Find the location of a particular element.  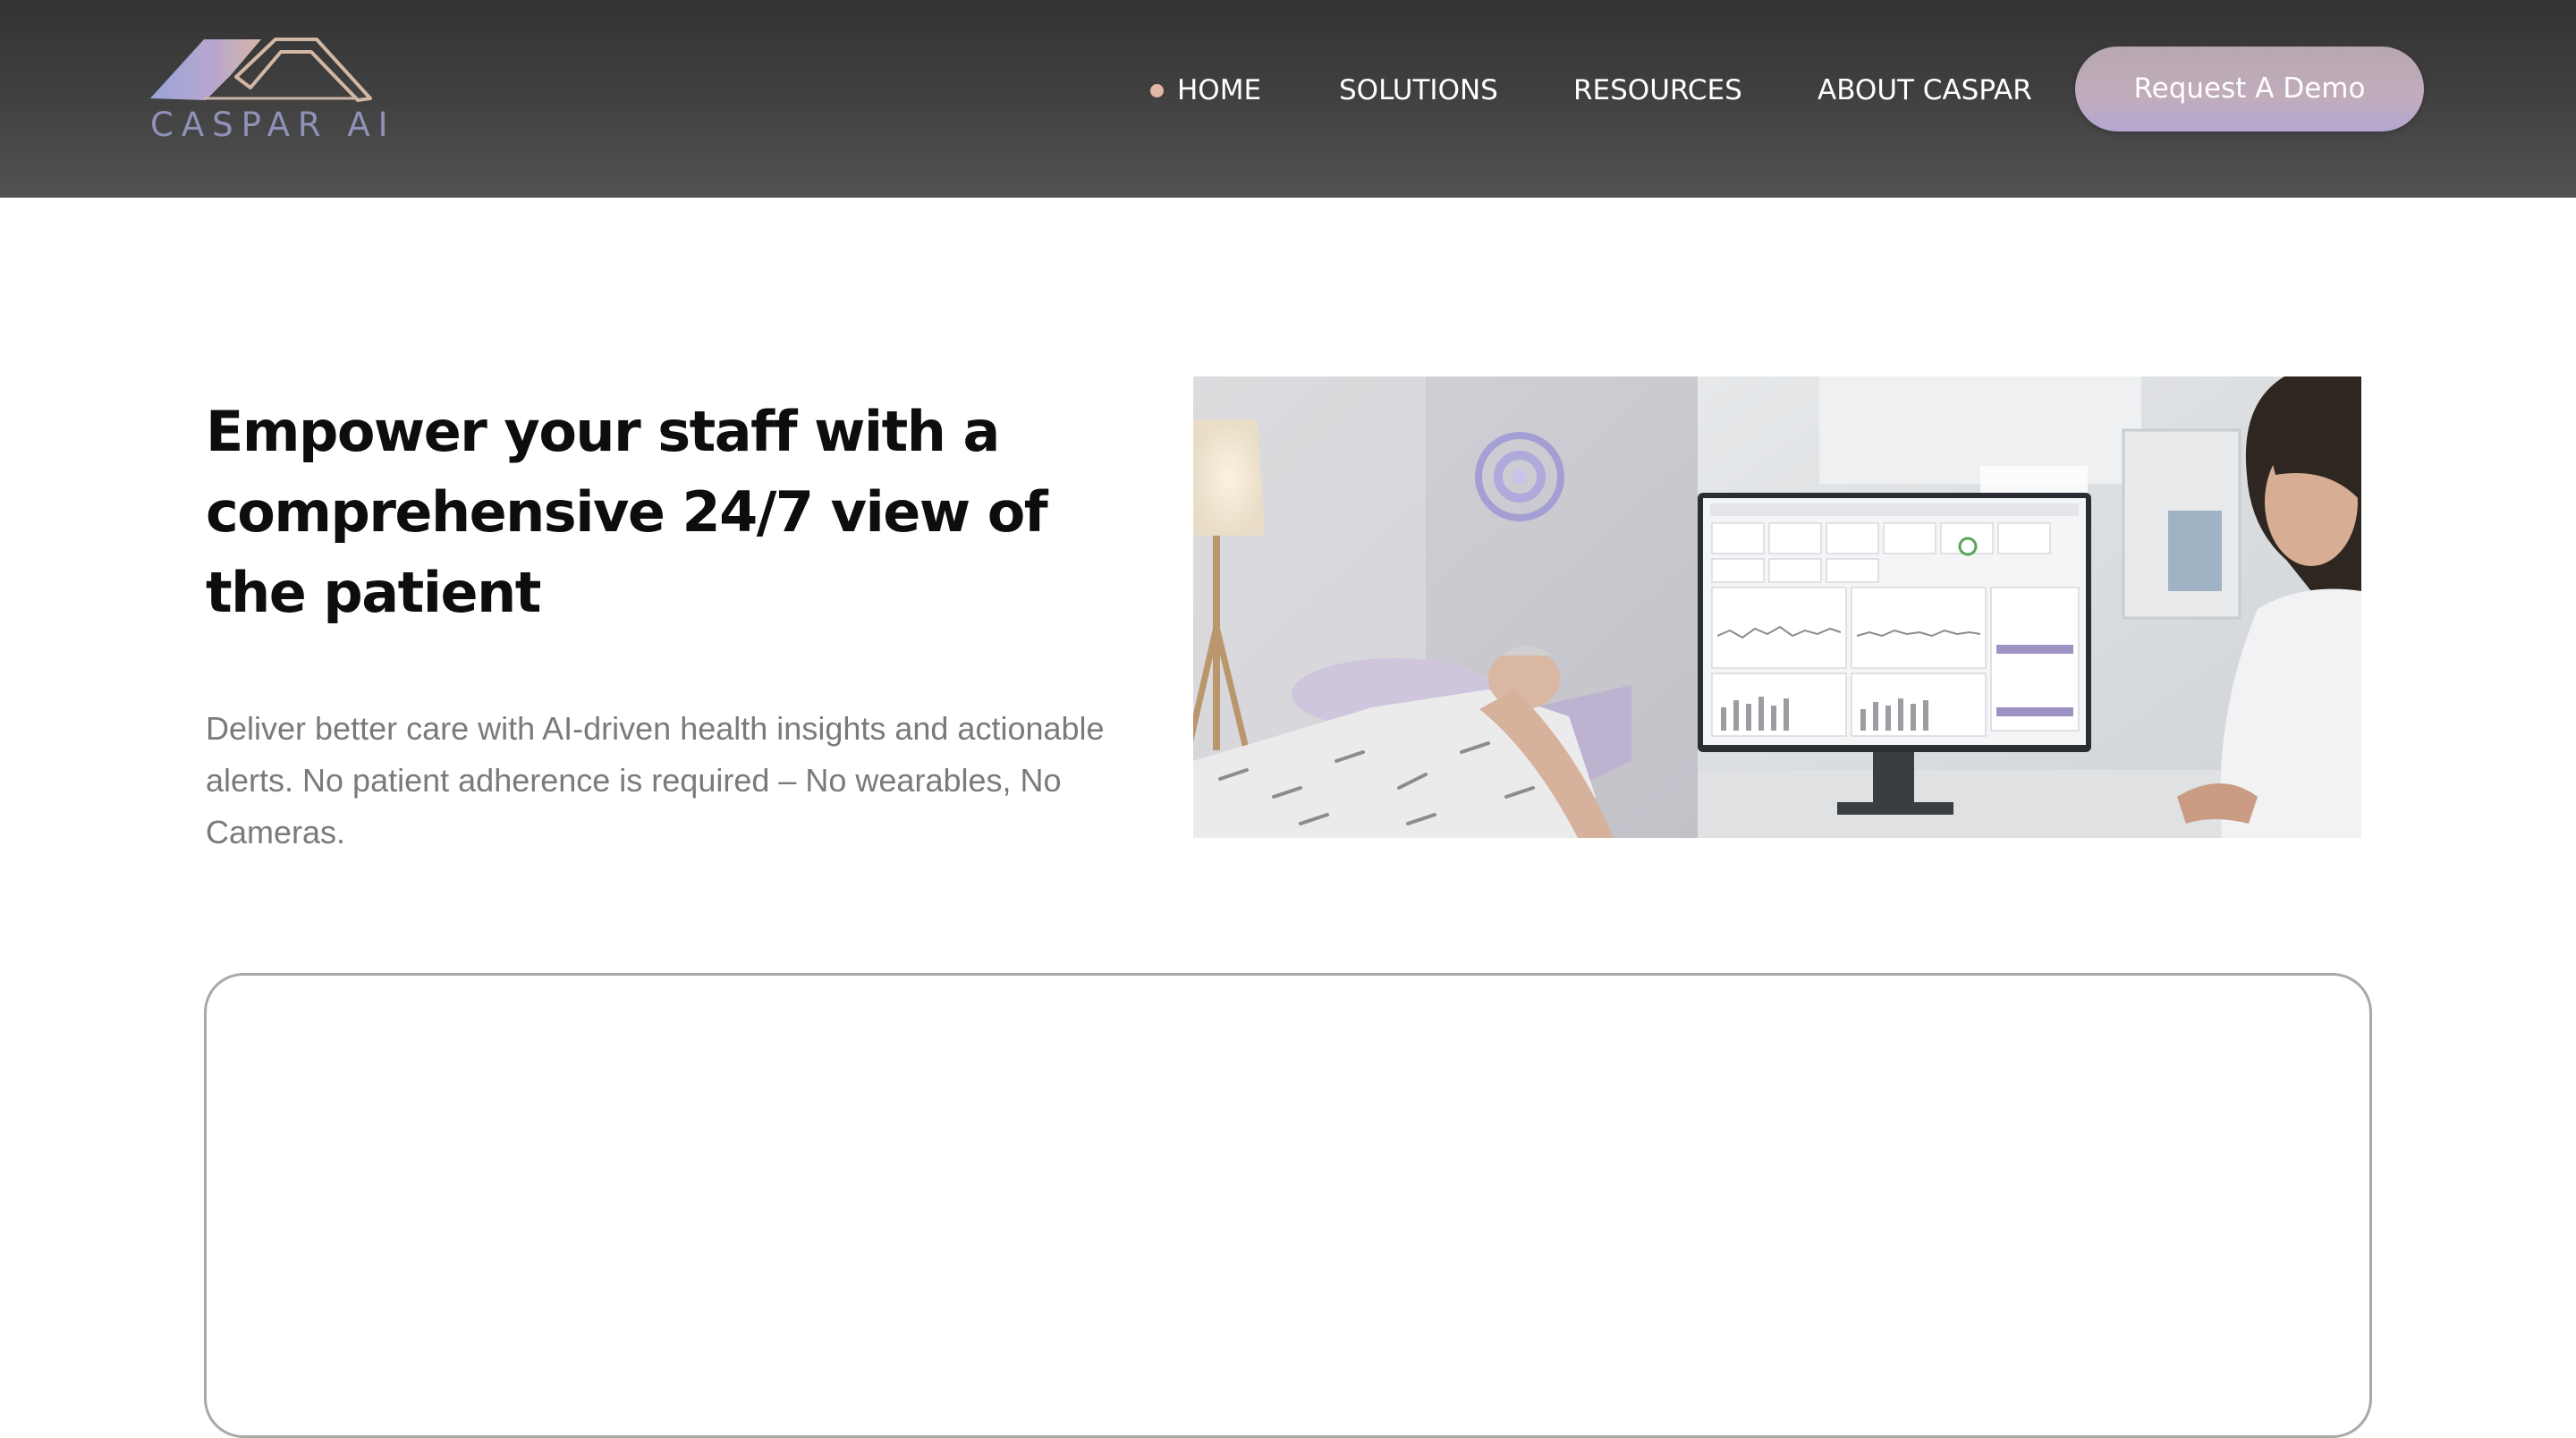

nav-home-label: HOME is located at coordinates (1219, 90).